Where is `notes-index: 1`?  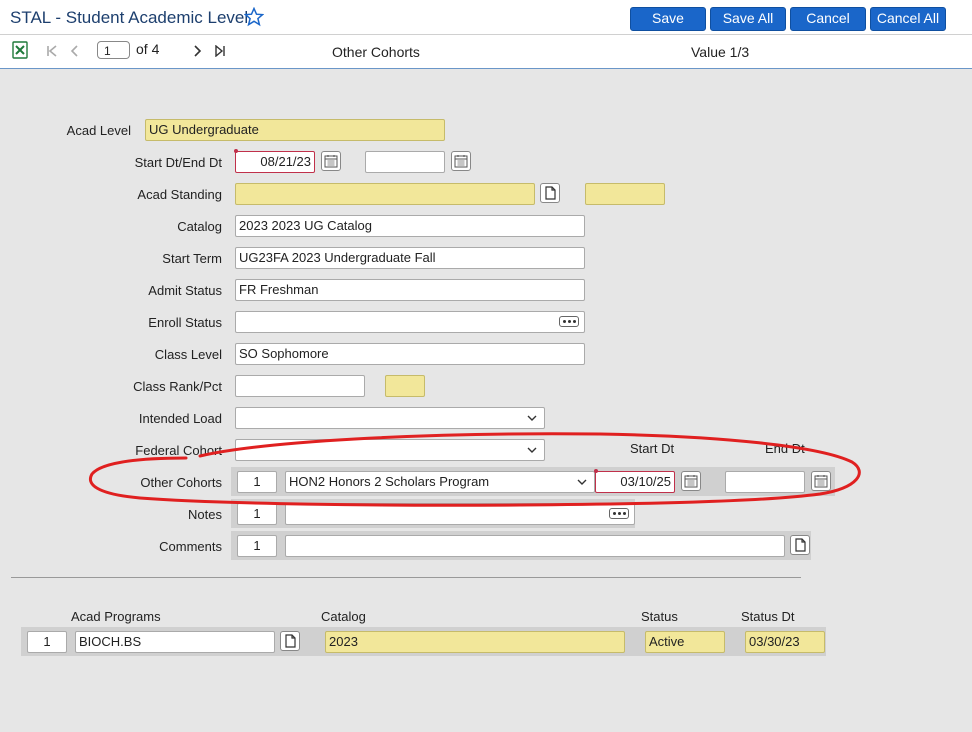 notes-index: 1 is located at coordinates (257, 514).